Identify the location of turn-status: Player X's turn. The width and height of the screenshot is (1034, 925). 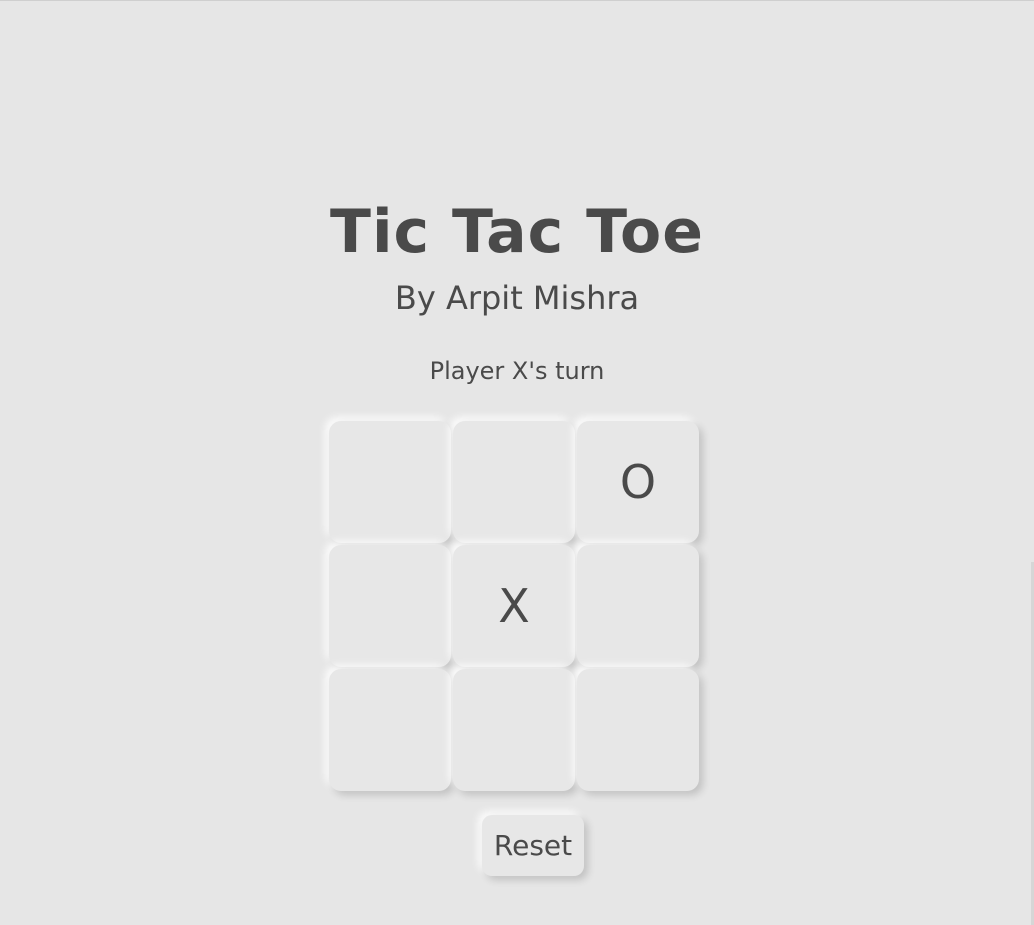
(517, 371).